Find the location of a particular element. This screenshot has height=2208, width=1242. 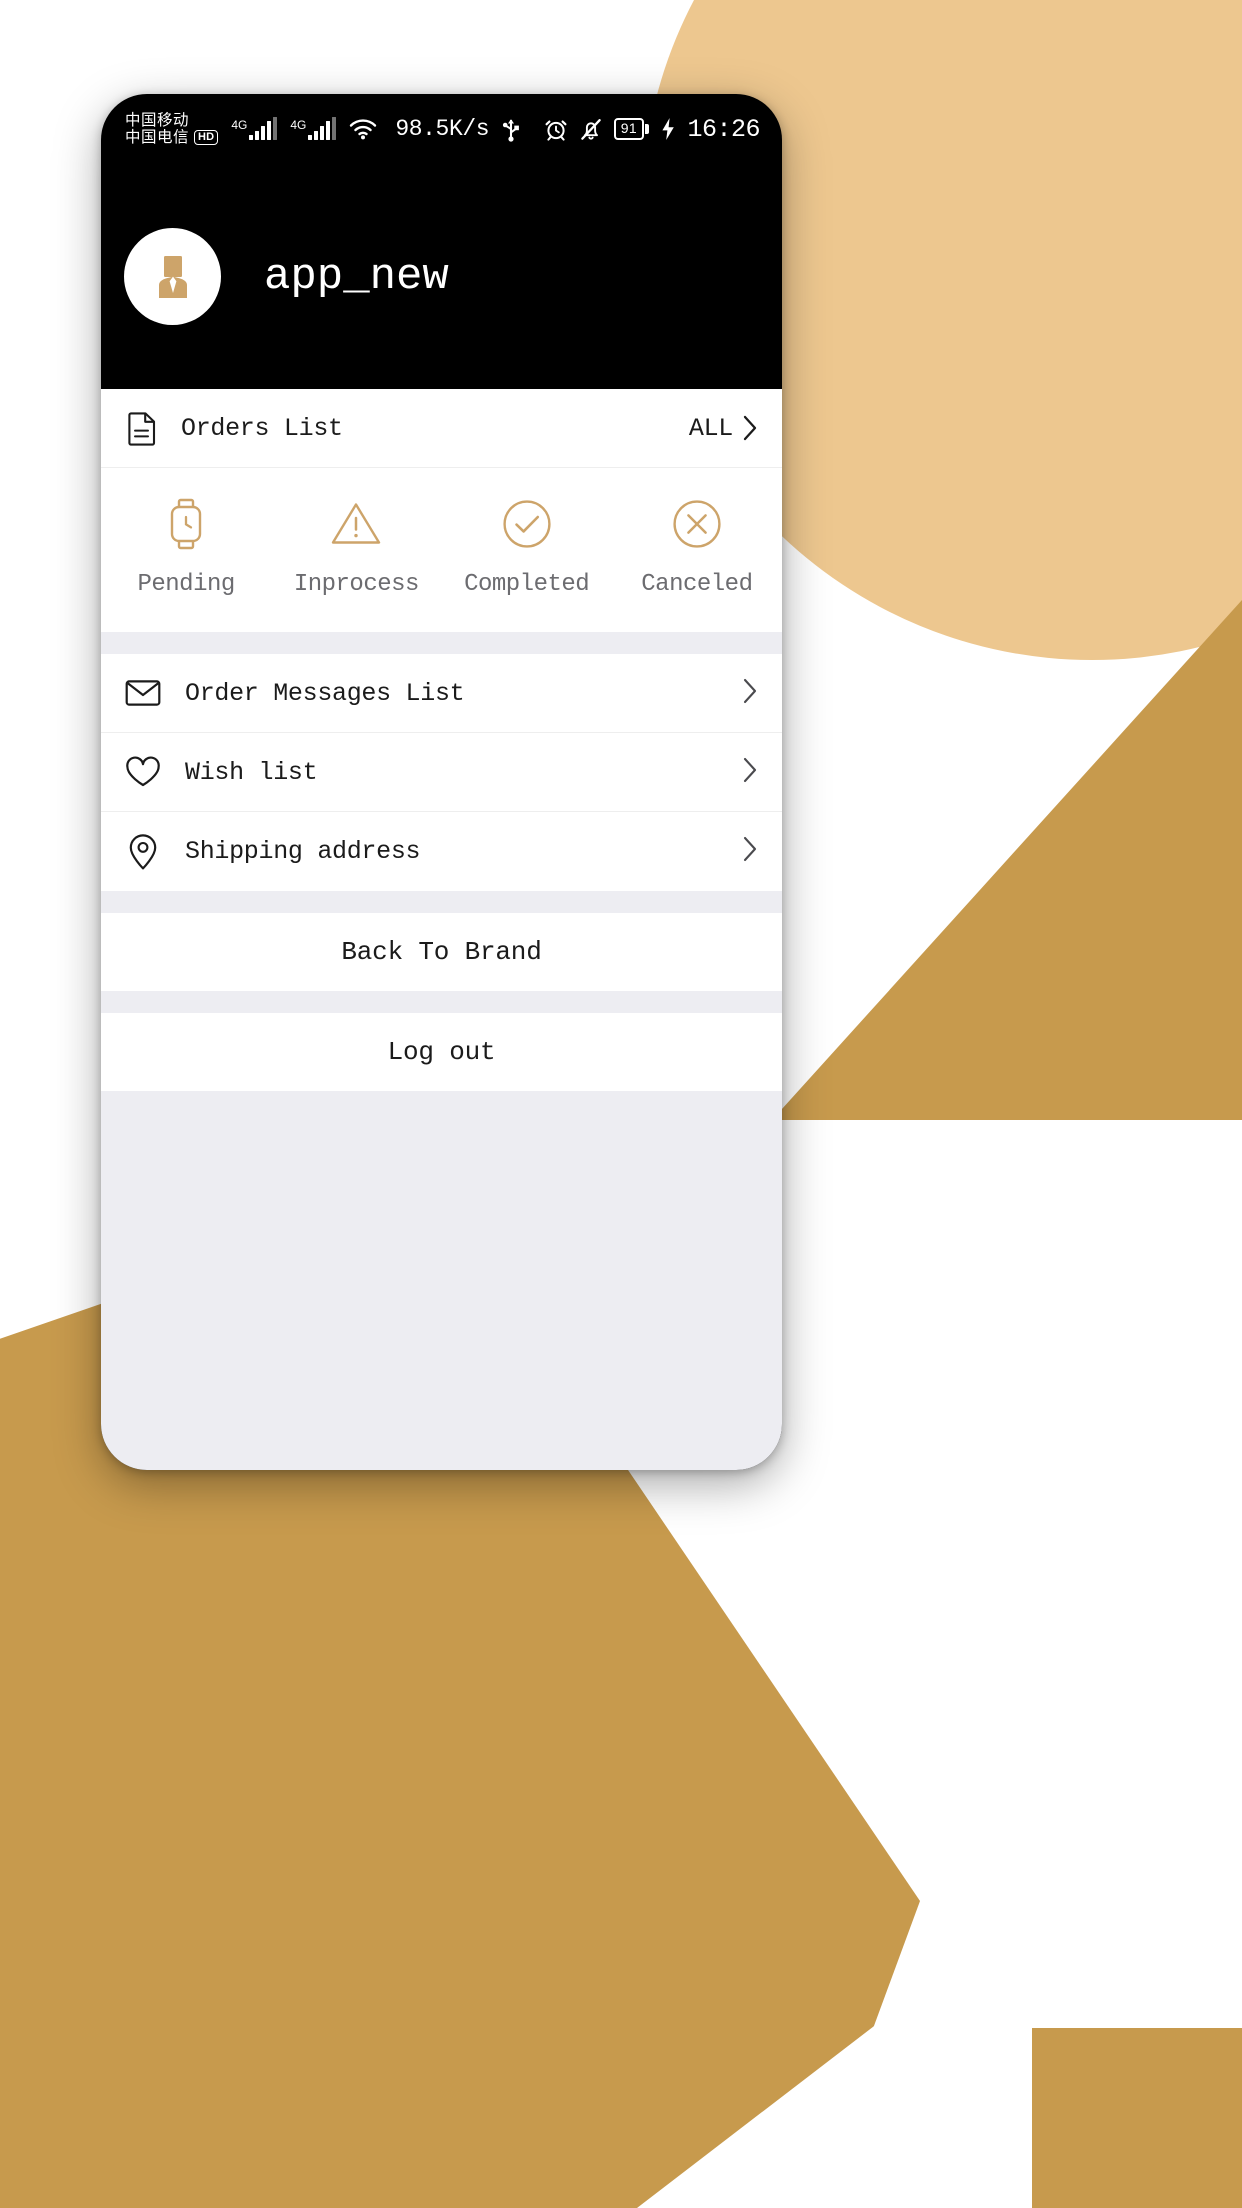

status-bar: 中国移动 中国电信 HD 4G 4G 98.5K/s 91 16:26 is located at coordinates (441, 129).